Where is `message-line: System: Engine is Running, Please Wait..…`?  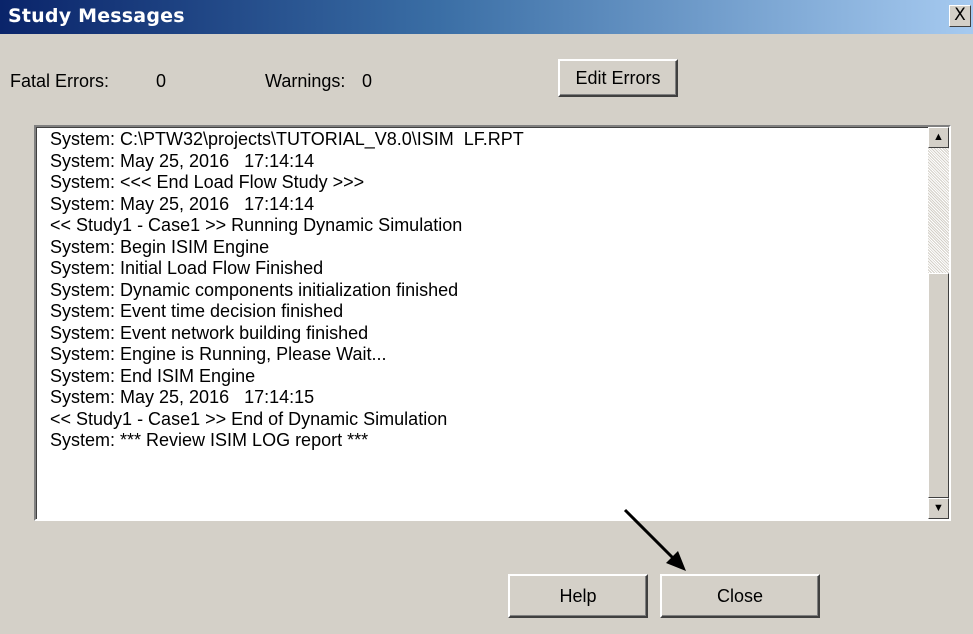 message-line: System: Engine is Running, Please Wait..… is located at coordinates (487, 355).